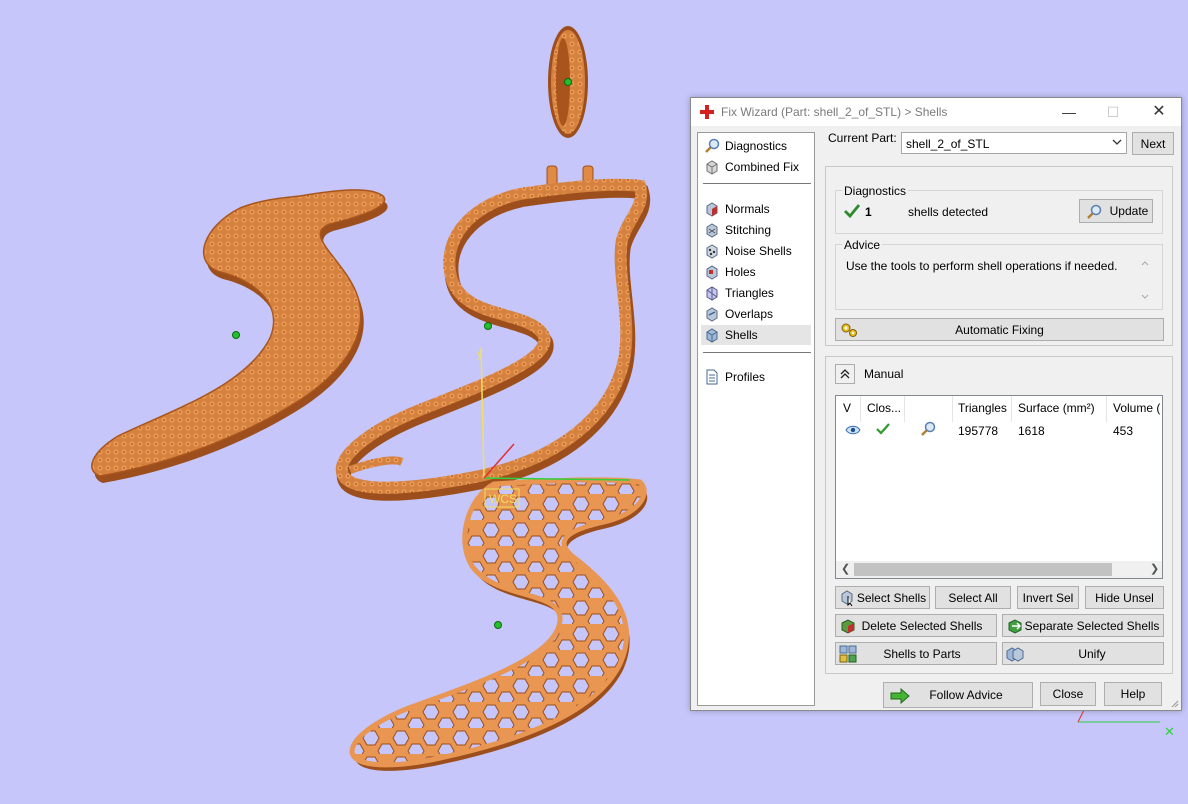 The height and width of the screenshot is (804, 1188). What do you see at coordinates (1154, 568) in the screenshot?
I see `scroll-right-icon: ❯` at bounding box center [1154, 568].